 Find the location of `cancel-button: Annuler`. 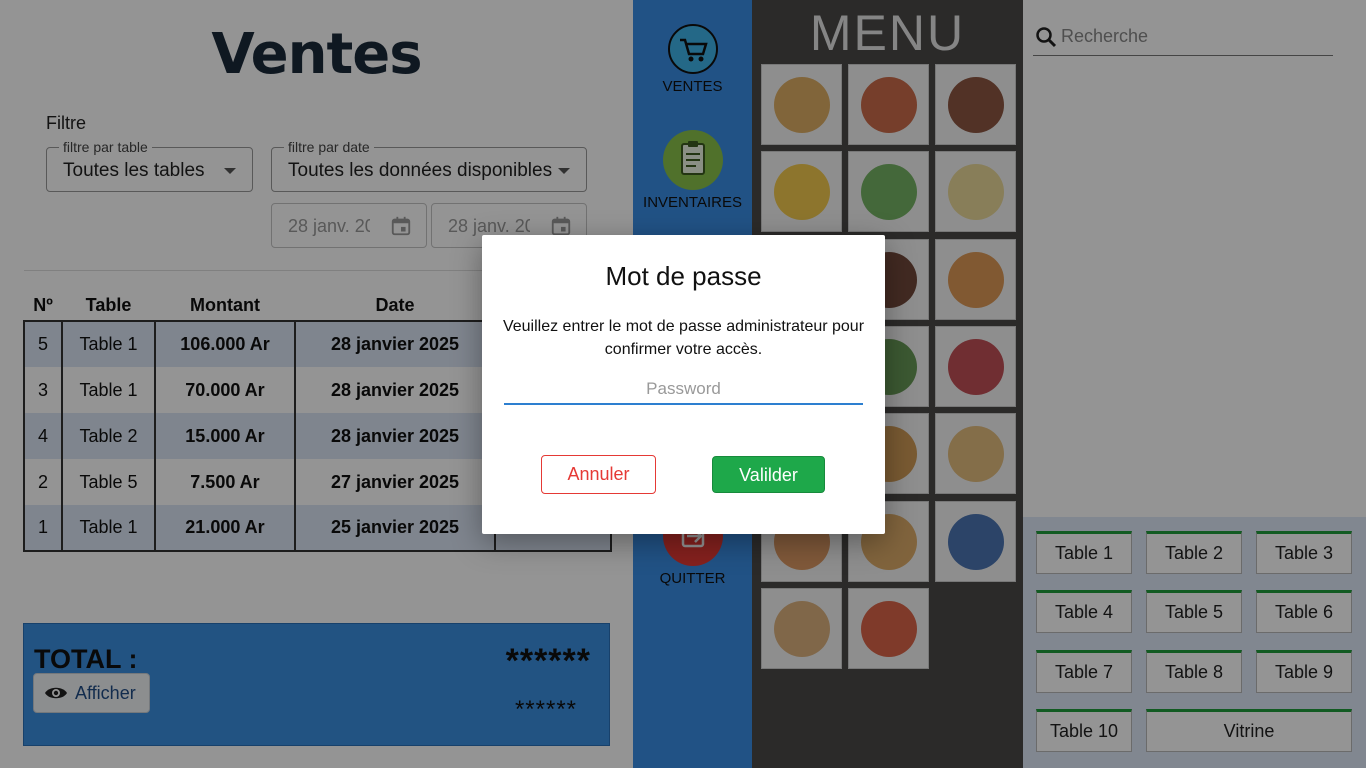

cancel-button: Annuler is located at coordinates (598, 474).